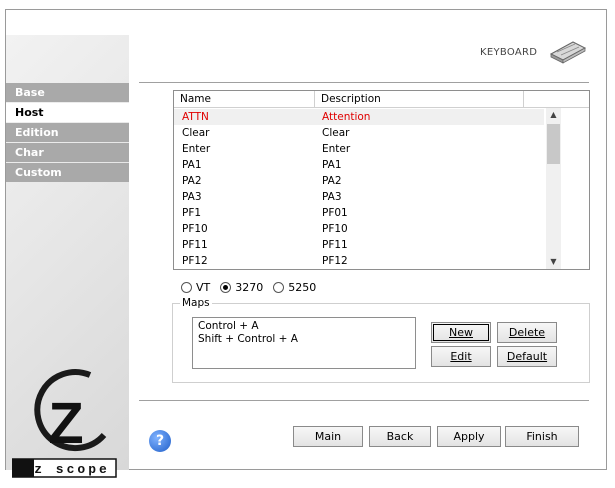 This screenshot has height=488, width=615. I want to click on list-item: Control + A, so click(304, 326).